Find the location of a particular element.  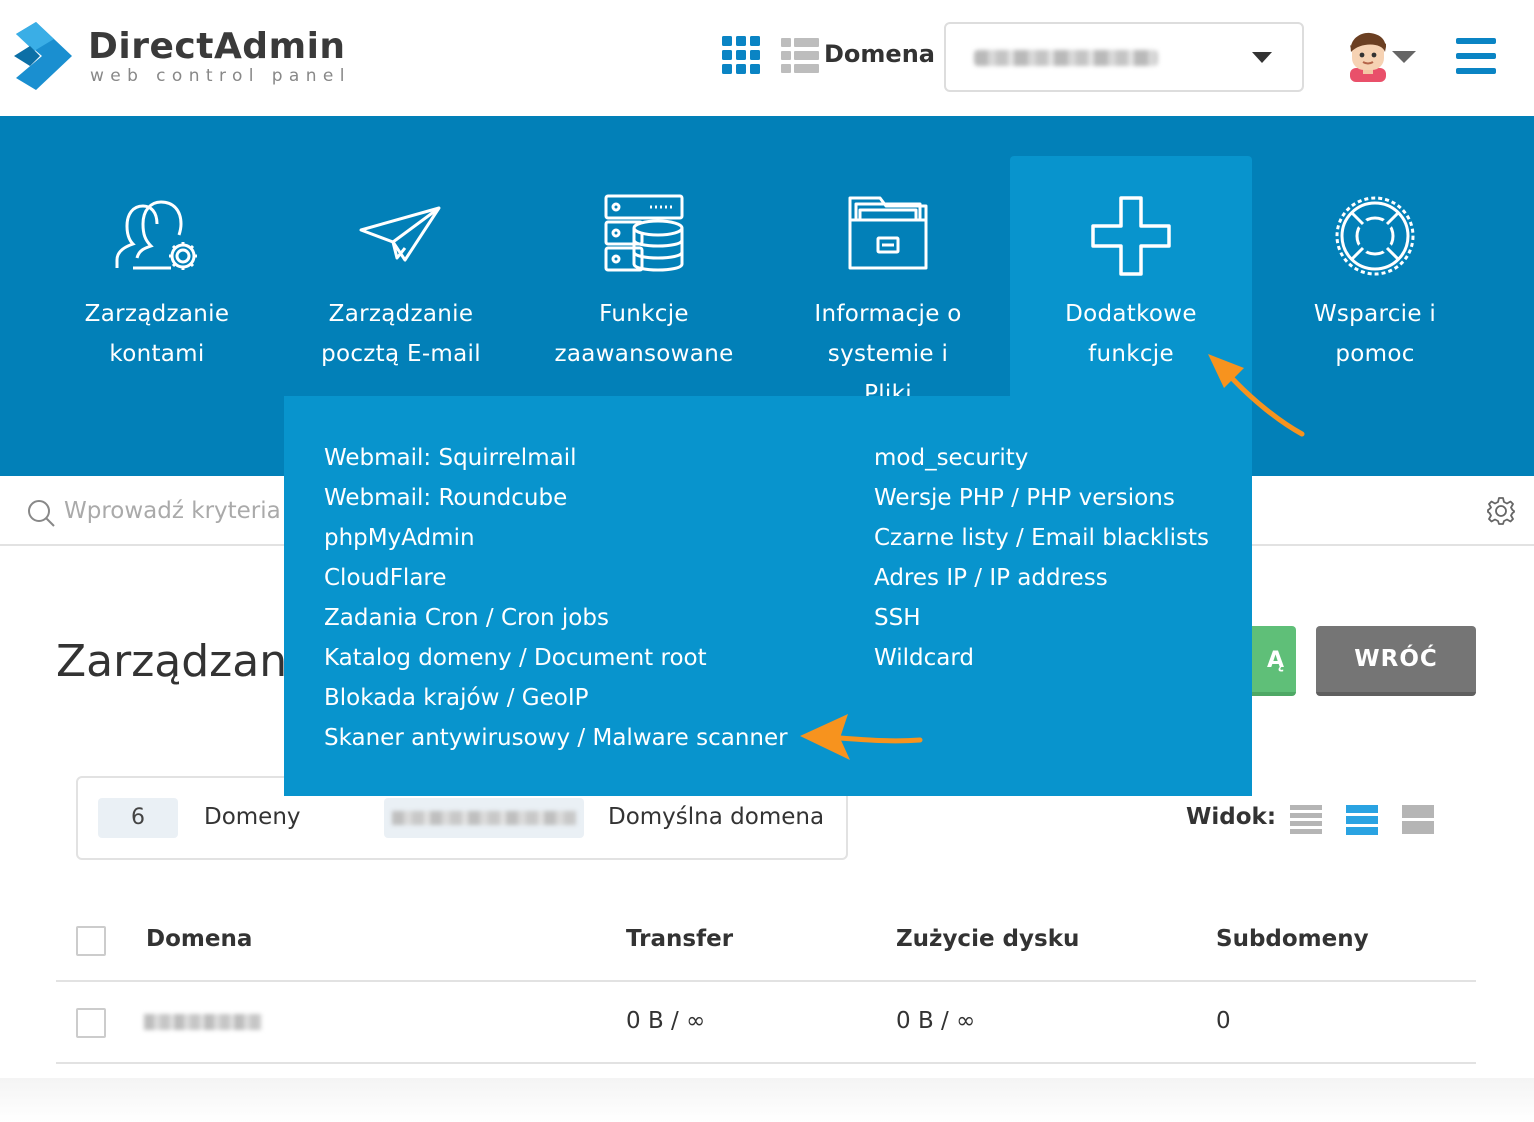

column-header-disk-usage: Zużycie dysku is located at coordinates (987, 939).